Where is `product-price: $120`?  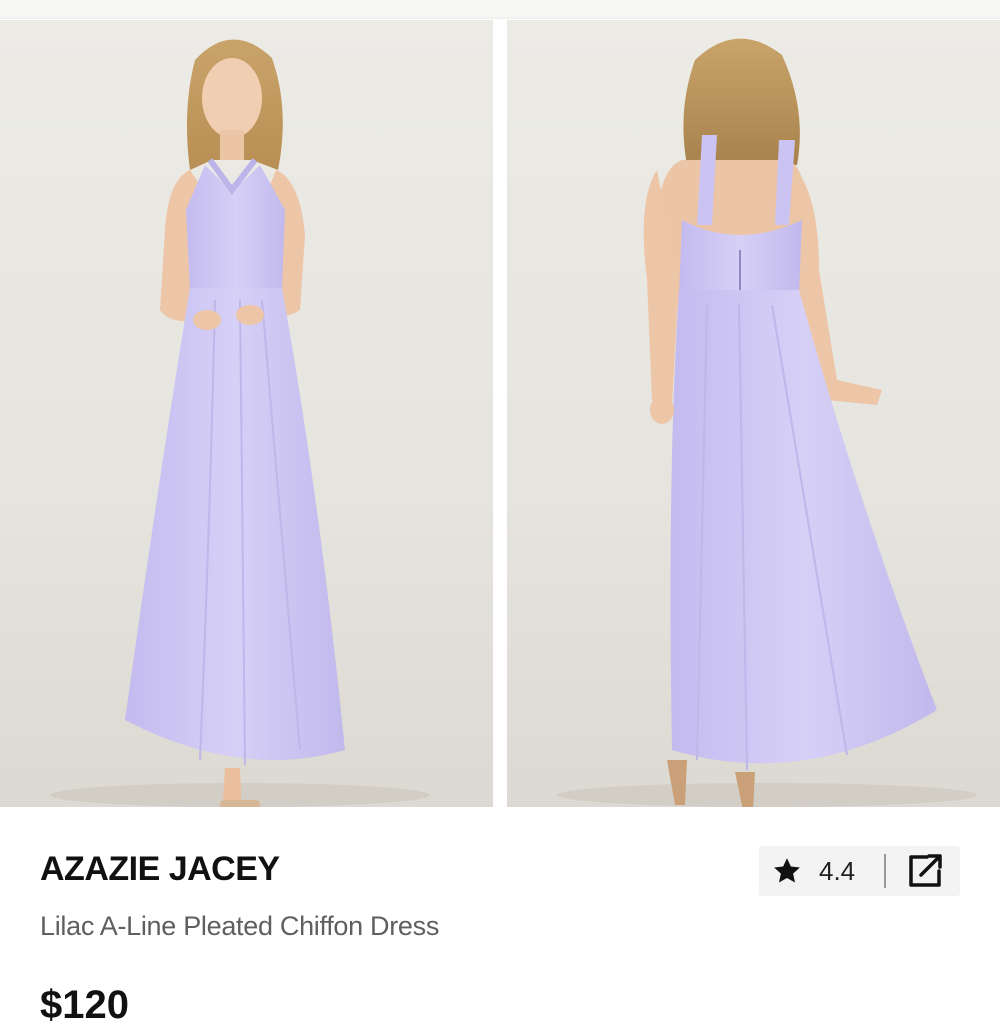
product-price: $120 is located at coordinates (84, 1005).